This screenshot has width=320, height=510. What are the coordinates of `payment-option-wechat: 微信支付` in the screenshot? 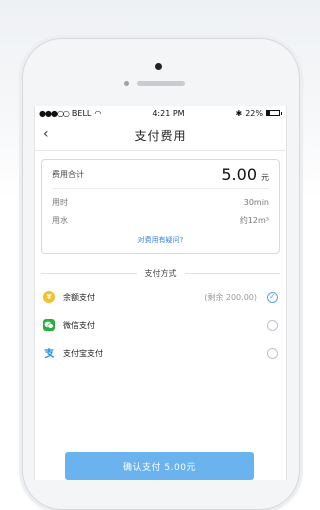 It's located at (160, 325).